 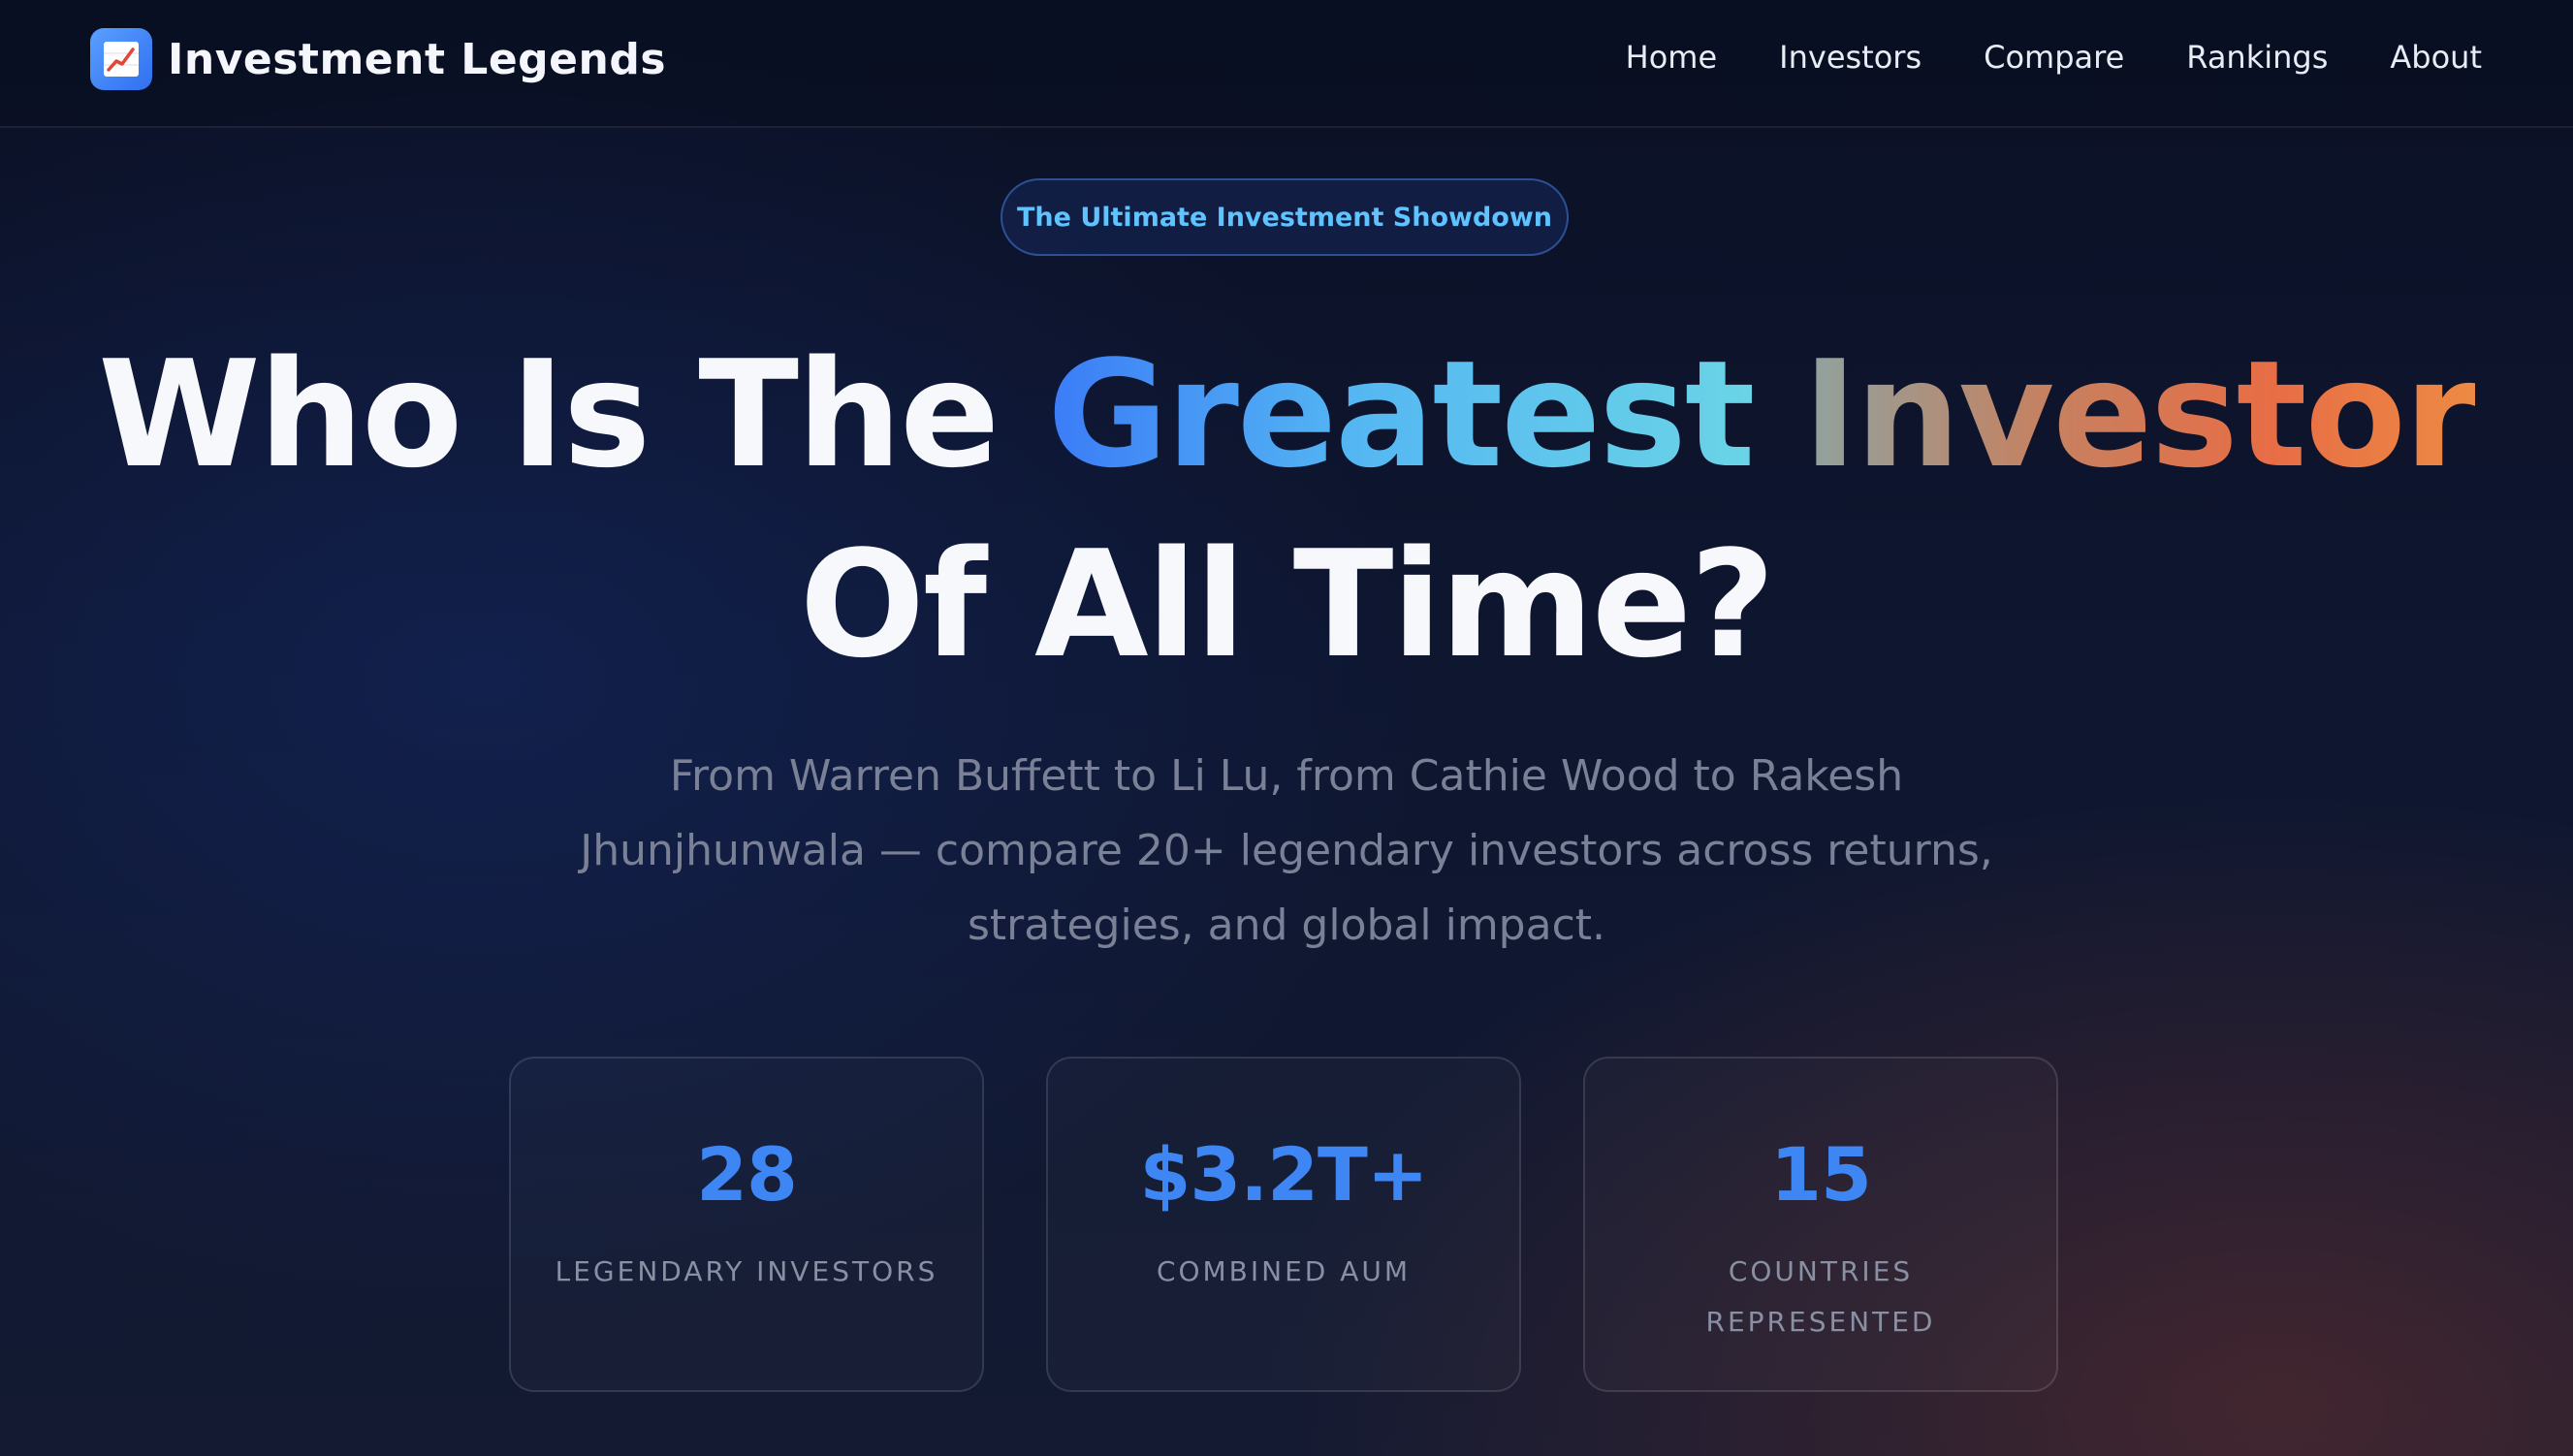 What do you see at coordinates (417, 59) in the screenshot?
I see `brand-name: Investment Legends` at bounding box center [417, 59].